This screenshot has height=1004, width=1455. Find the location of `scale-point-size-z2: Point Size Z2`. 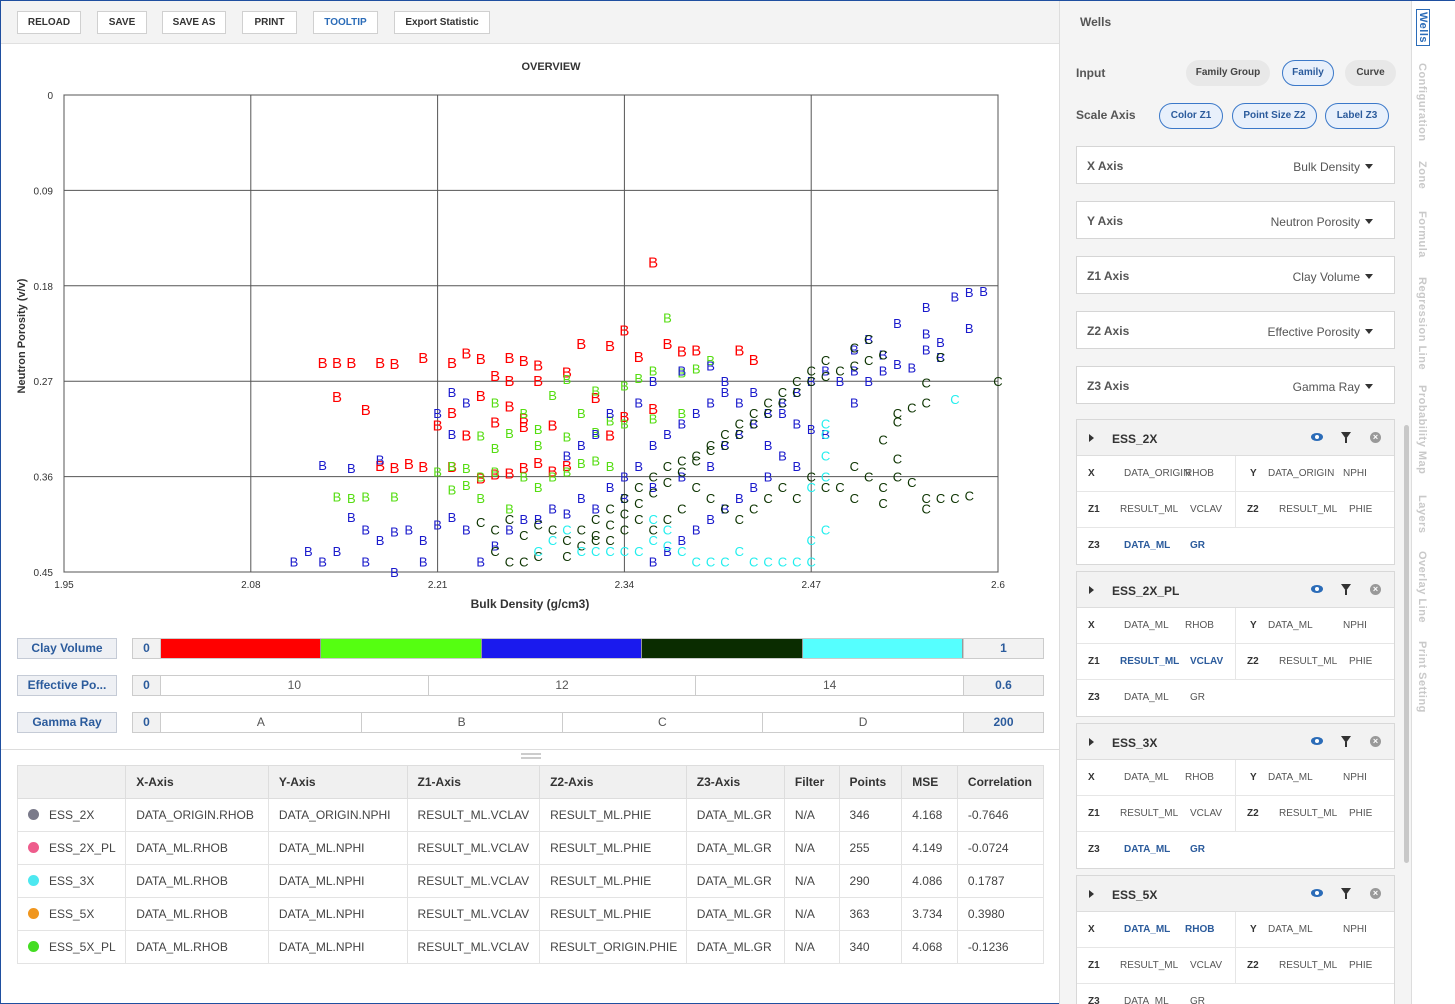

scale-point-size-z2: Point Size Z2 is located at coordinates (1274, 116).